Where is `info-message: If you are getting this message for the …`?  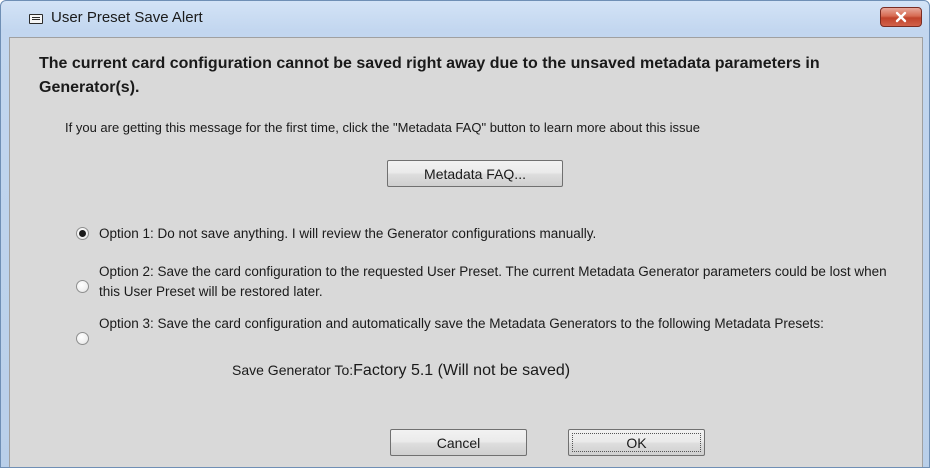
info-message: If you are getting this message for the … is located at coordinates (382, 127).